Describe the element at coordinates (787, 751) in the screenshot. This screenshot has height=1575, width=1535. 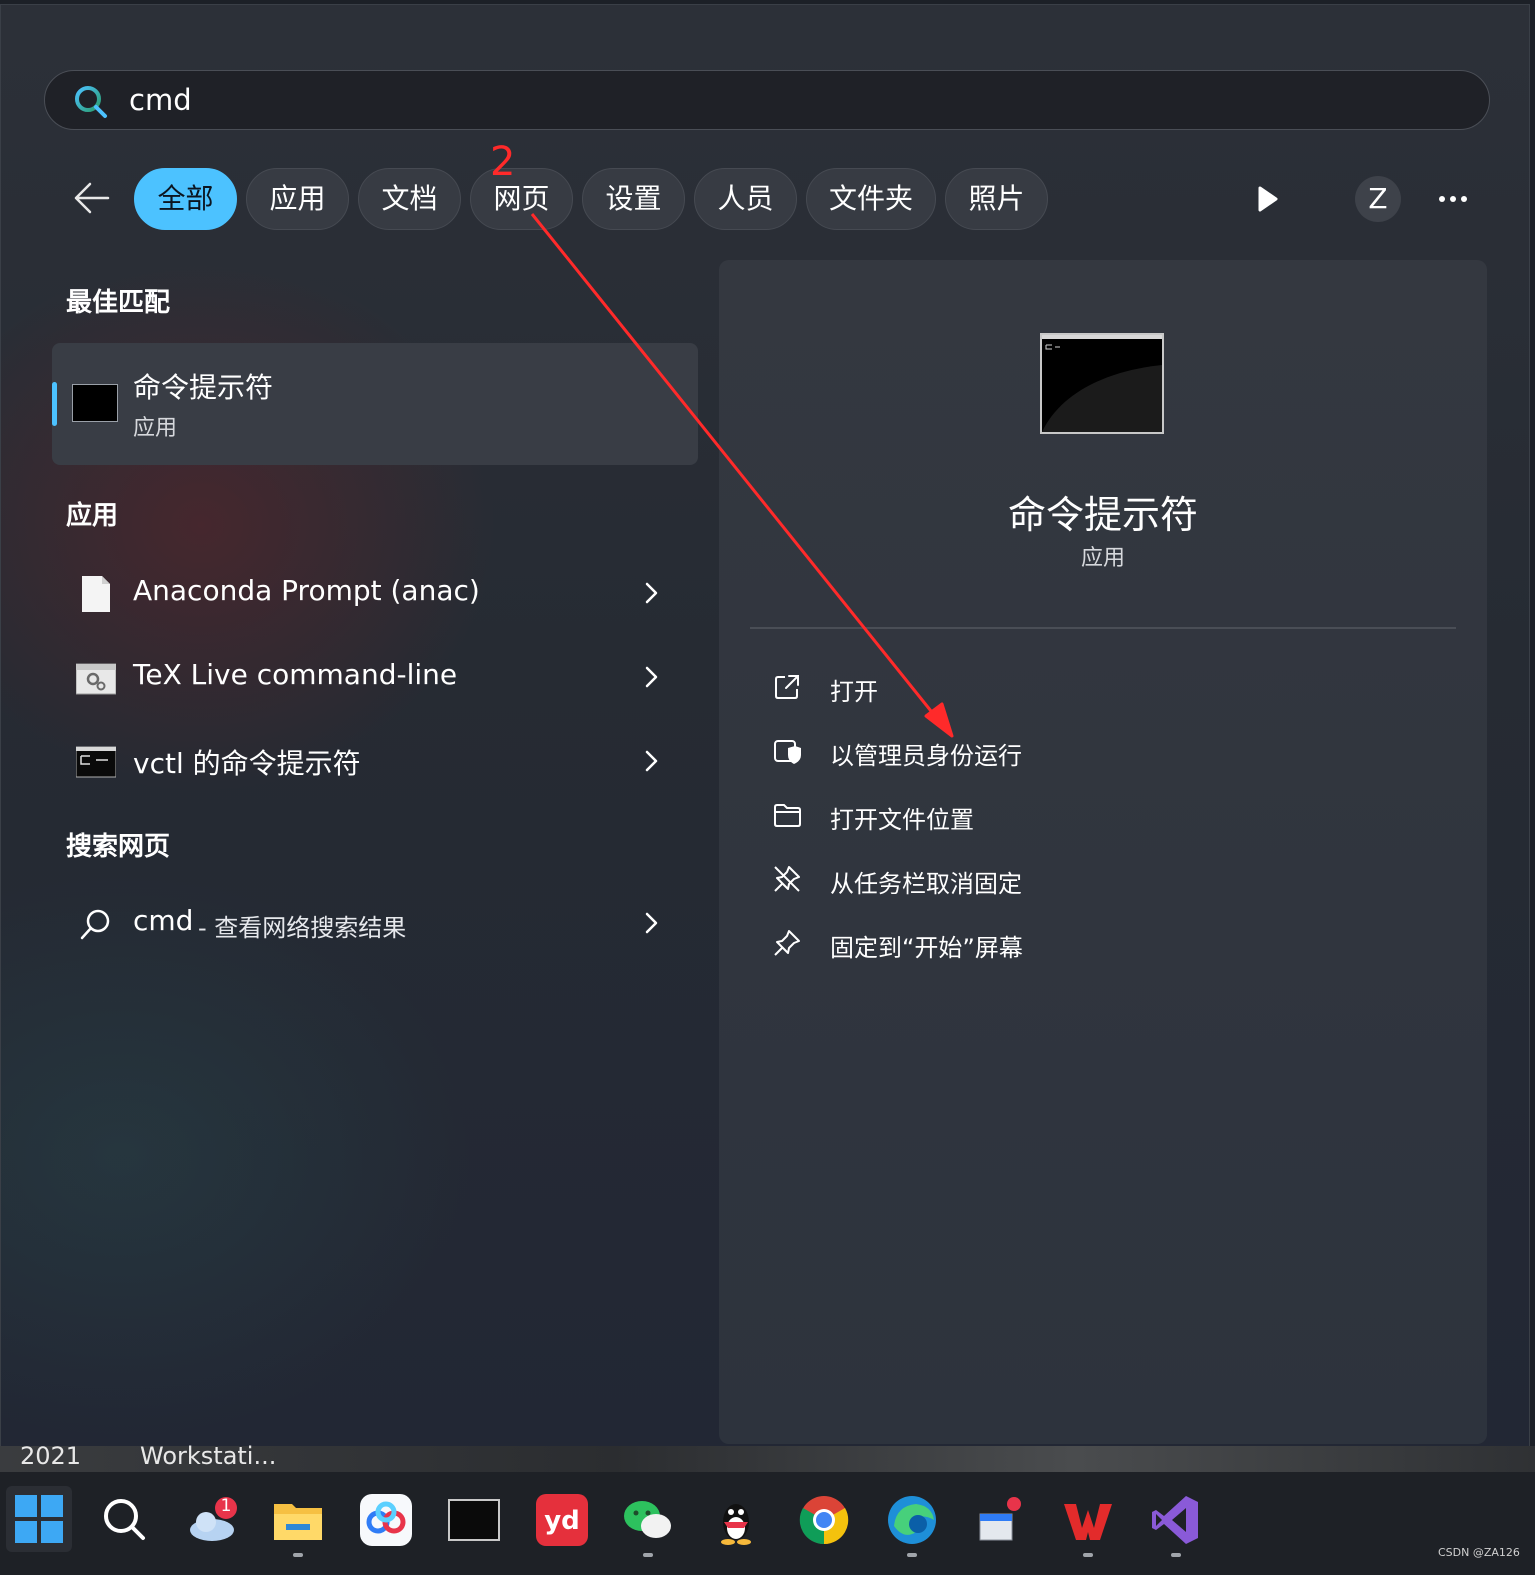
I see `shield-admin-icon` at that location.